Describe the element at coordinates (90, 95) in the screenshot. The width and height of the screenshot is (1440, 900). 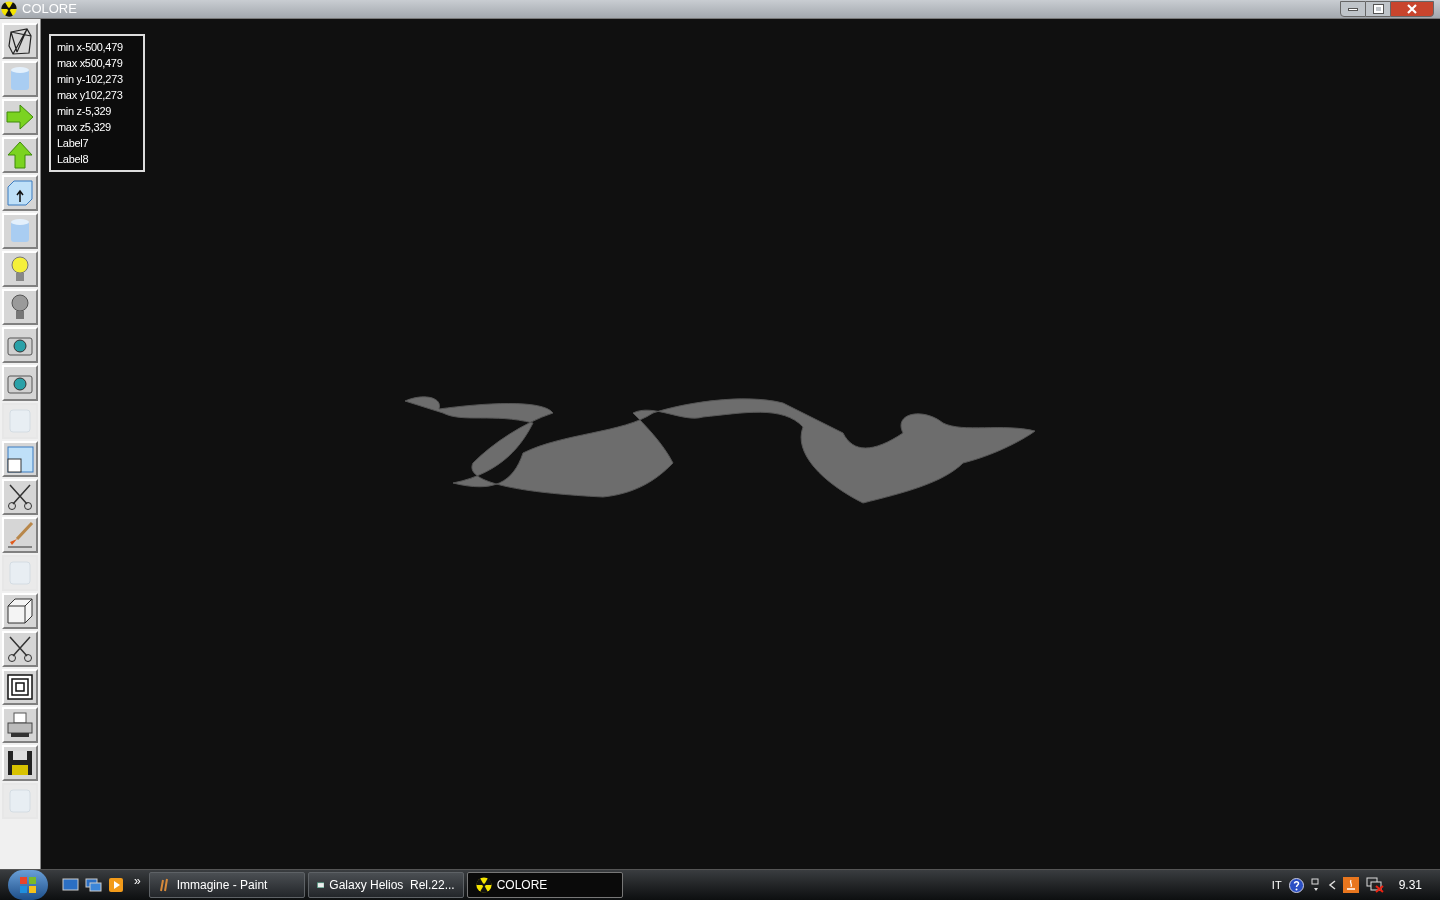
I see `info-label: max y102,273` at that location.